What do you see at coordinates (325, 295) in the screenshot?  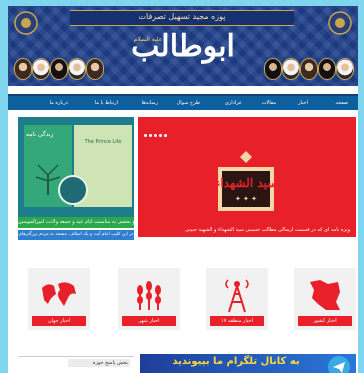 I see `iran-map-icon` at bounding box center [325, 295].